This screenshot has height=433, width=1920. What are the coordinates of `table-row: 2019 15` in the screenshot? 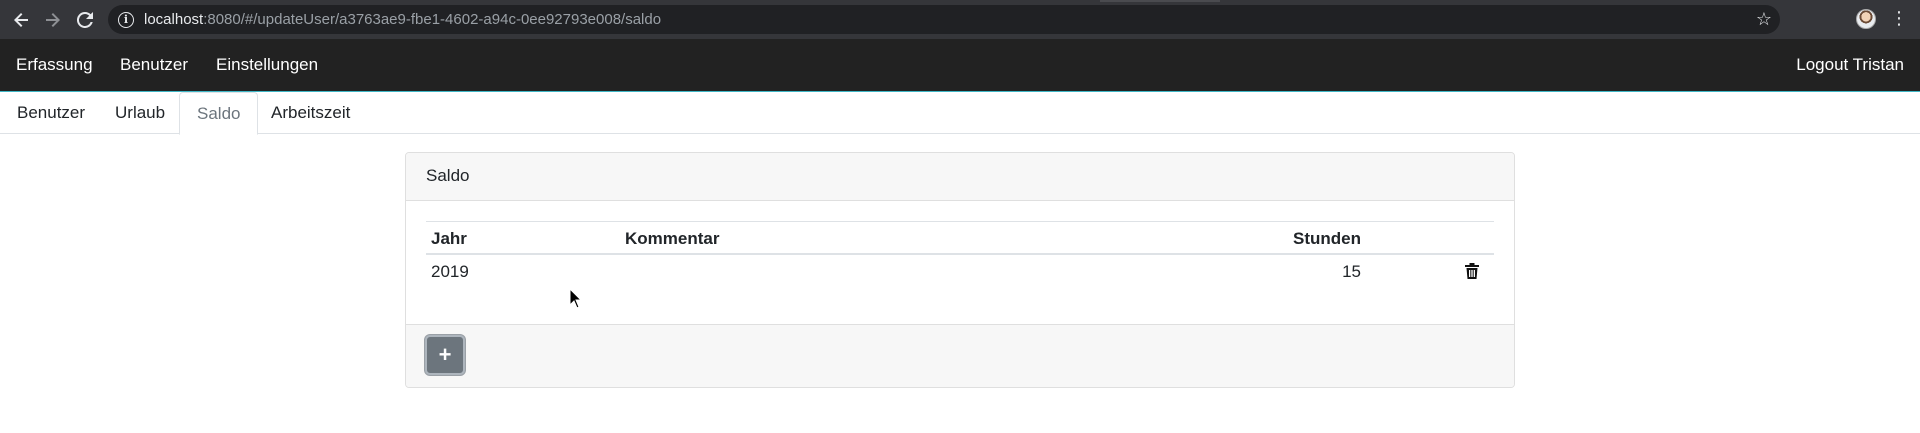 It's located at (960, 271).